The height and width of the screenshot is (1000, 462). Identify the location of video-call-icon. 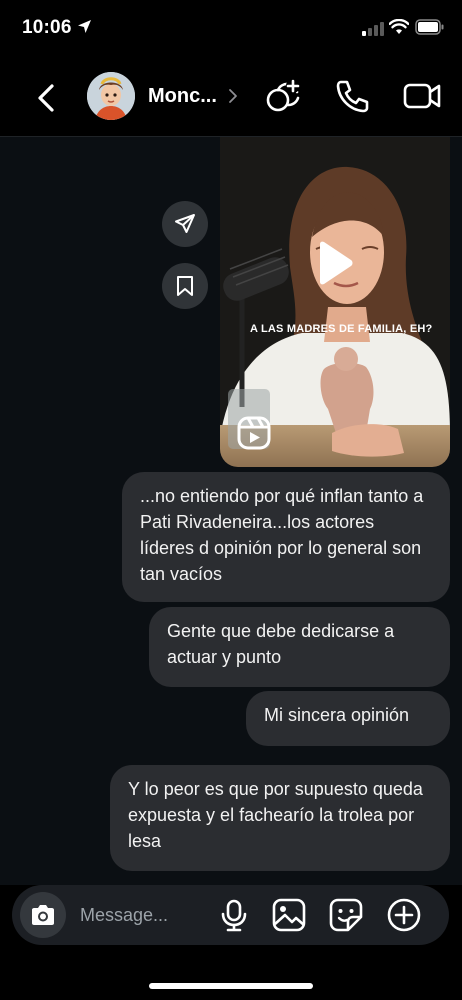
(422, 96).